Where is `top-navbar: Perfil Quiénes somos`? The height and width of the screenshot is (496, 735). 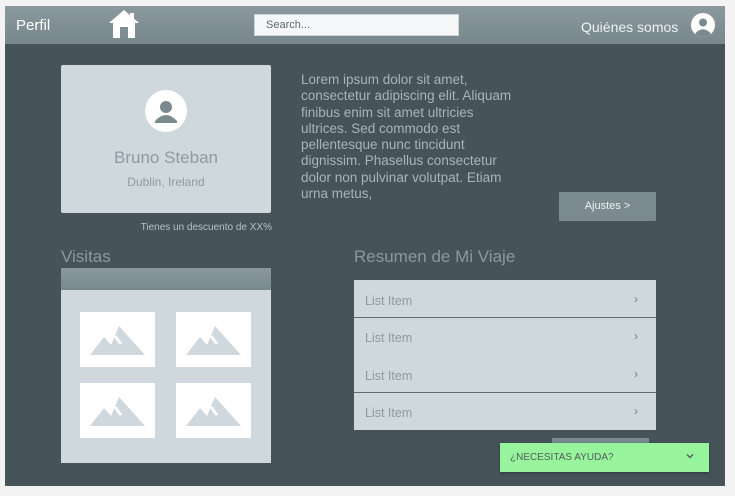 top-navbar: Perfil Quiénes somos is located at coordinates (365, 25).